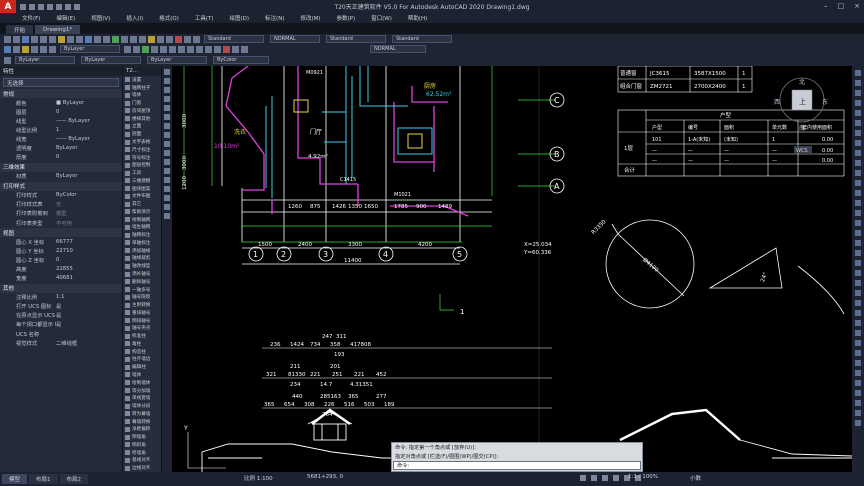 This screenshot has height=486, width=864. What do you see at coordinates (142, 329) in the screenshot?
I see `palette-item: 轴号夹点` at bounding box center [142, 329].